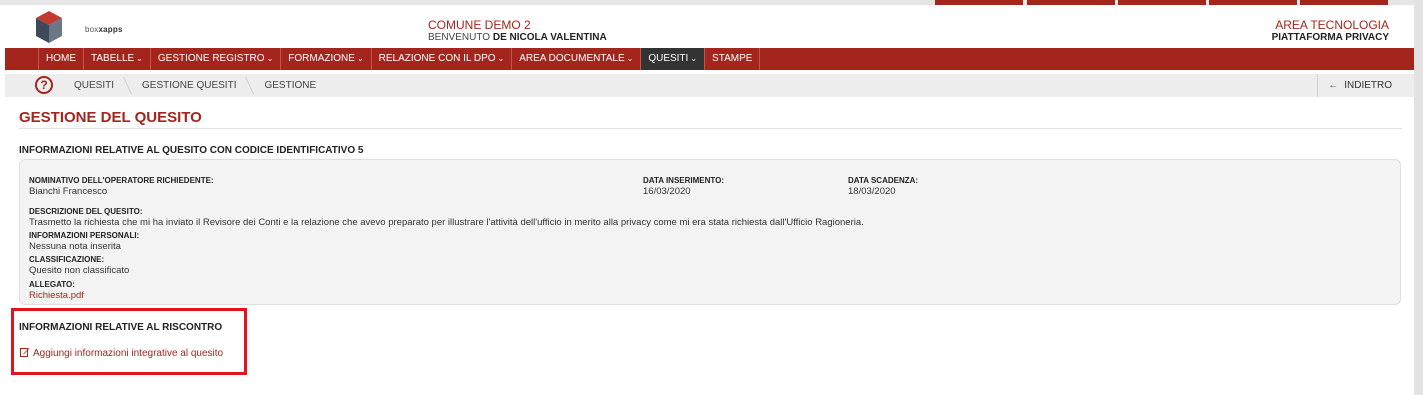  I want to click on attachment-field: ALLEGATO: Richiesta.pdf, so click(56, 290).